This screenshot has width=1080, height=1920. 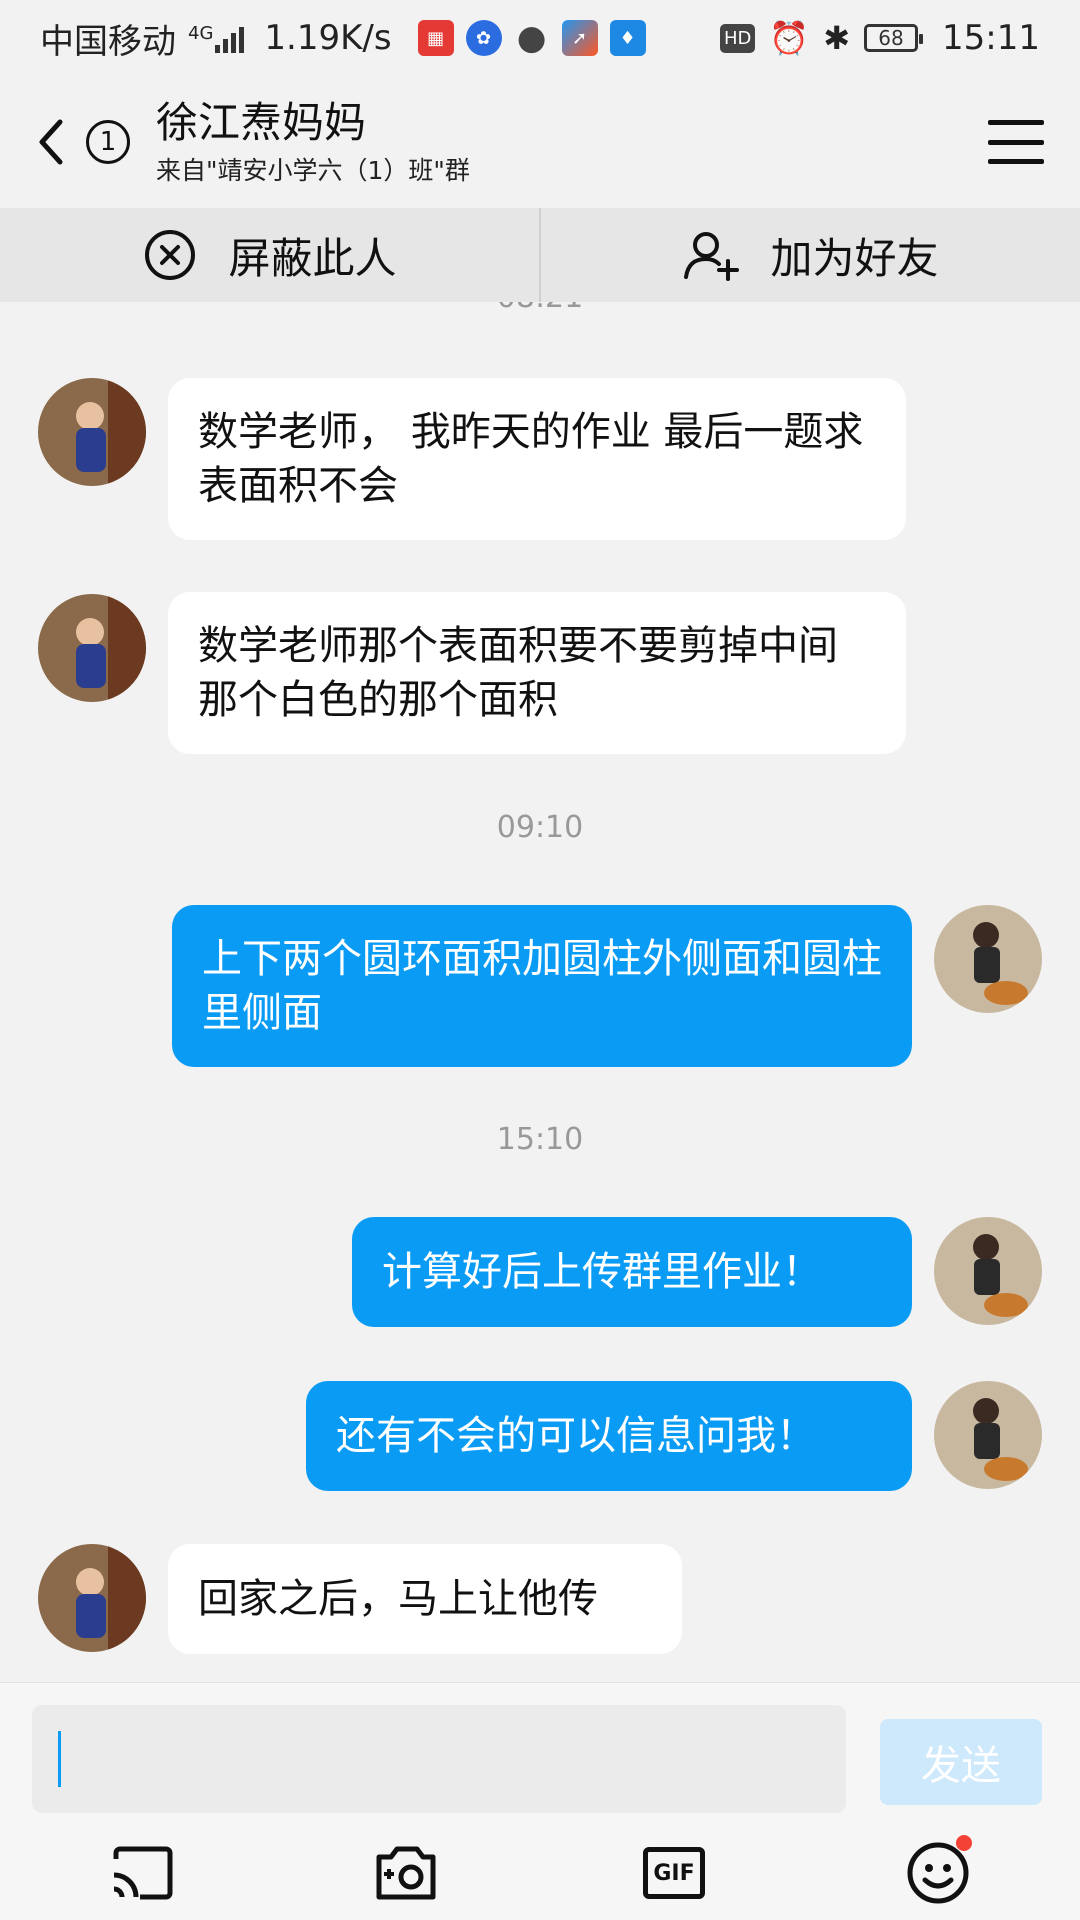 What do you see at coordinates (576, 1436) in the screenshot?
I see `message-text: 还有不会的可以信息问我！` at bounding box center [576, 1436].